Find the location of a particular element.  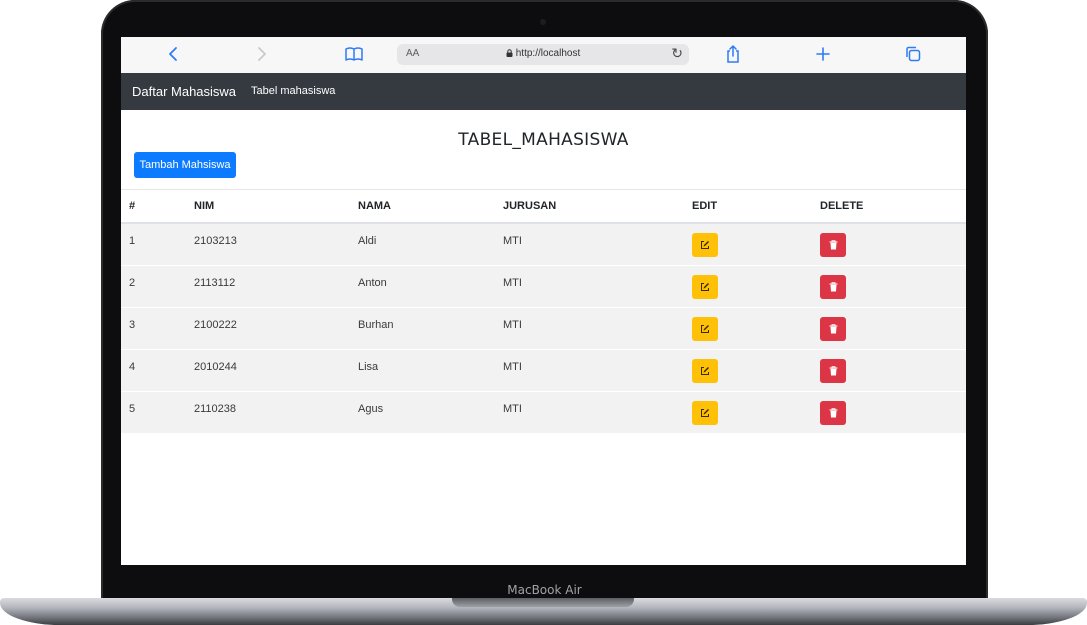

cell-no: 3 is located at coordinates (132, 325).